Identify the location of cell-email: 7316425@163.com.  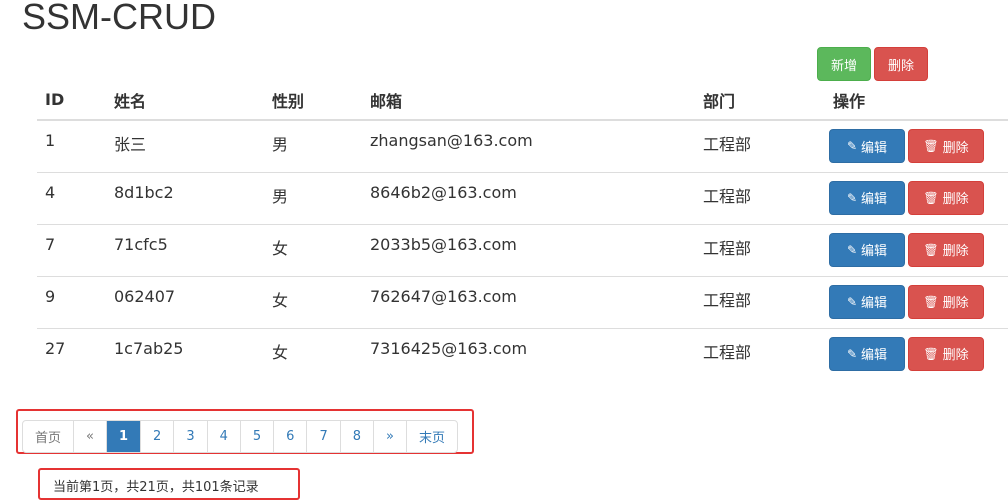
(528, 353).